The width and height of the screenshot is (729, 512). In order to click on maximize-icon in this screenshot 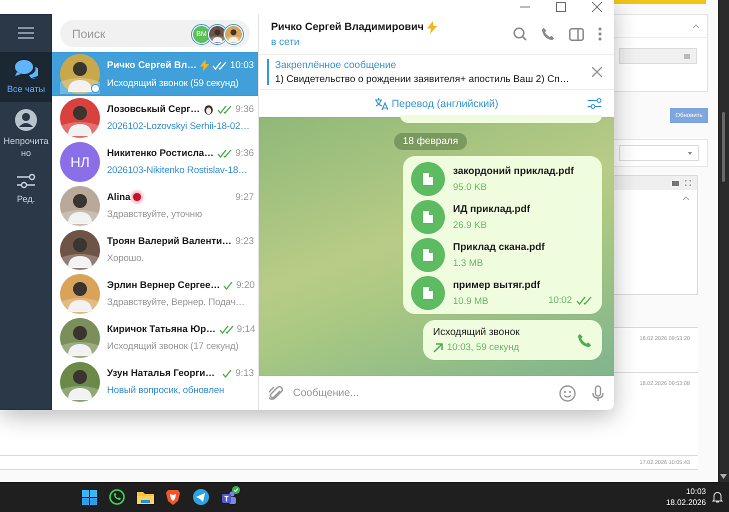, I will do `click(561, 7)`.